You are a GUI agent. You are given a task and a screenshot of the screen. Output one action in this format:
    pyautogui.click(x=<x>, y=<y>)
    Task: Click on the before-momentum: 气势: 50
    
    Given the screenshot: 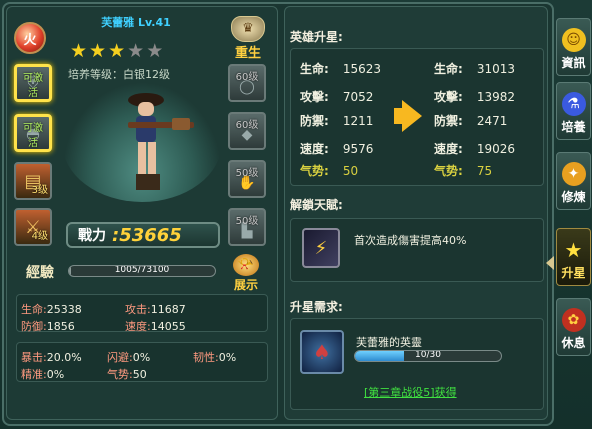 What is the action you would take?
    pyautogui.click(x=329, y=171)
    